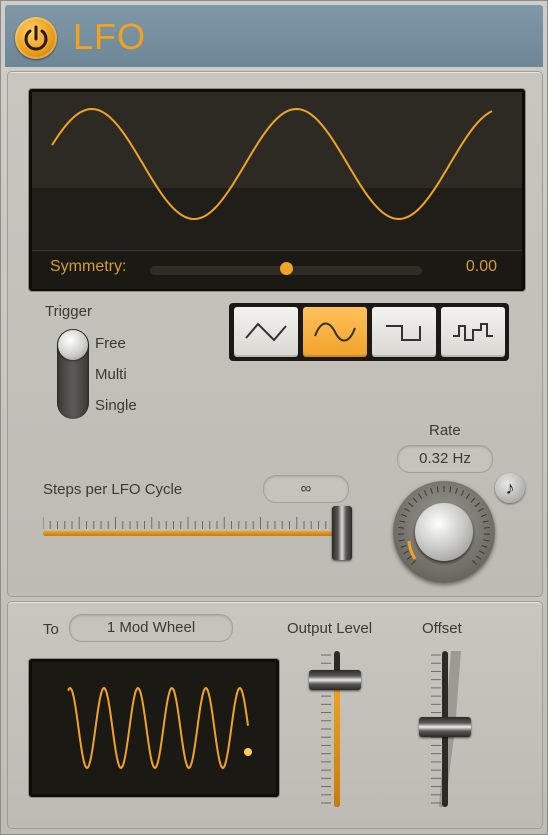 The height and width of the screenshot is (835, 548). What do you see at coordinates (272, 164) in the screenshot?
I see `waveform-curve` at bounding box center [272, 164].